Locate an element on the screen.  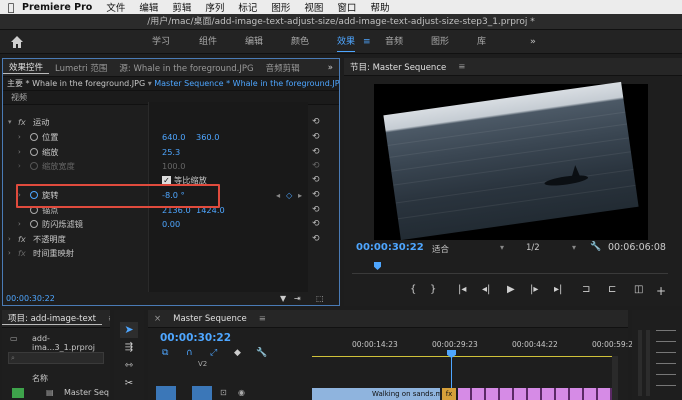
menu-graphics: 图形 is located at coordinates (280, 7).